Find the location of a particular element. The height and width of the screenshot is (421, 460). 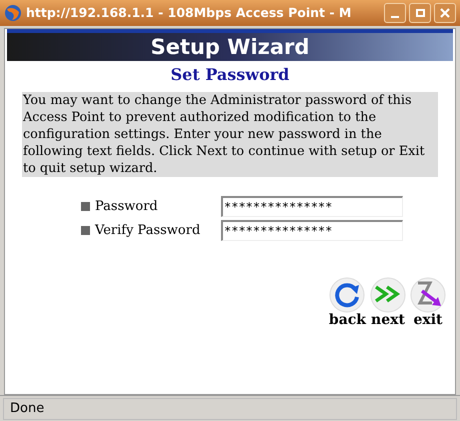

status-text: Done is located at coordinates (230, 409).